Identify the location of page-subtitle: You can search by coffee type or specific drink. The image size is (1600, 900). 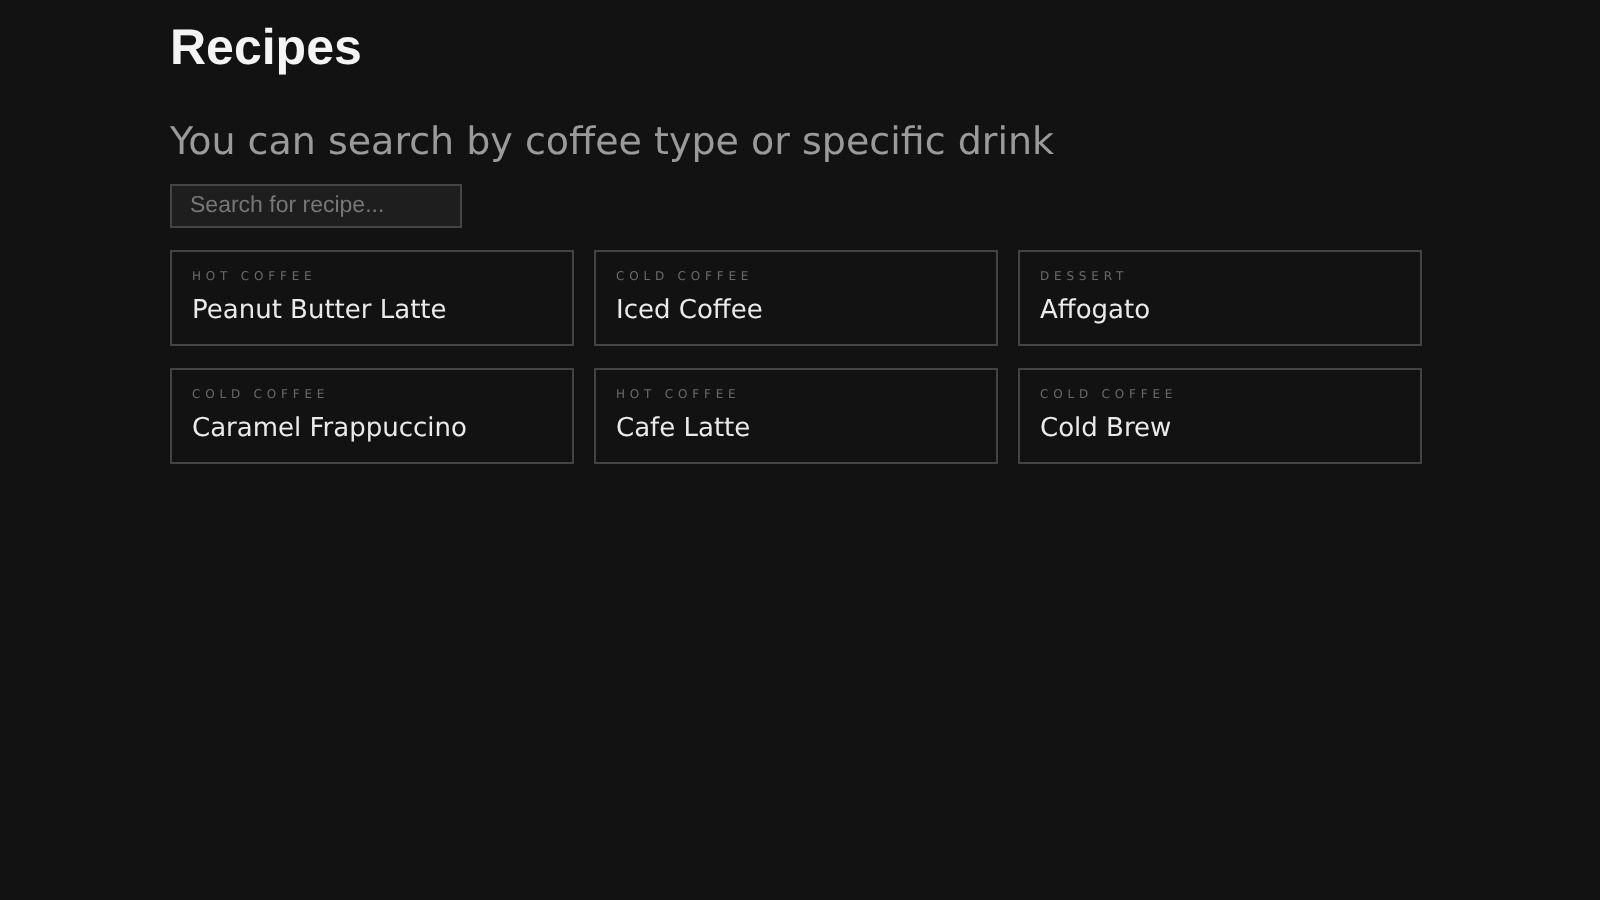
(613, 142).